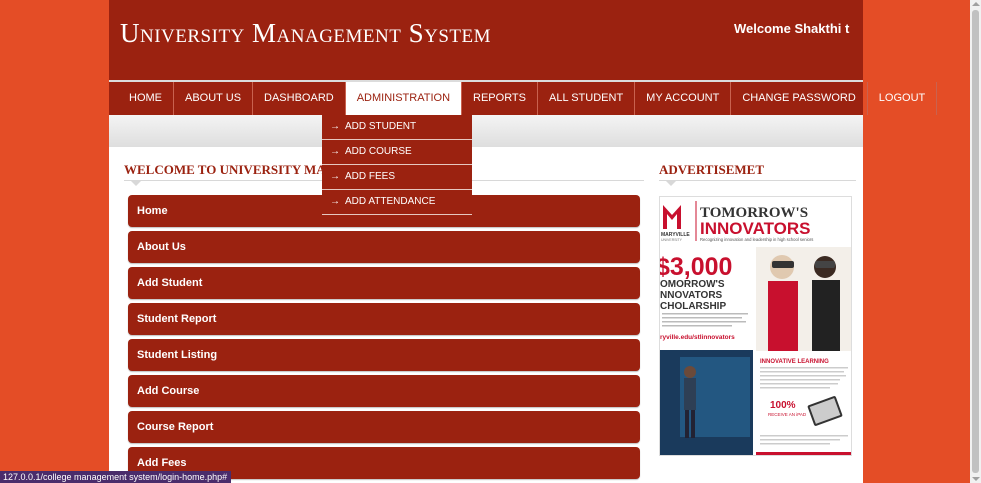 The width and height of the screenshot is (981, 483). What do you see at coordinates (671, 183) in the screenshot?
I see `ad-title-notch` at bounding box center [671, 183].